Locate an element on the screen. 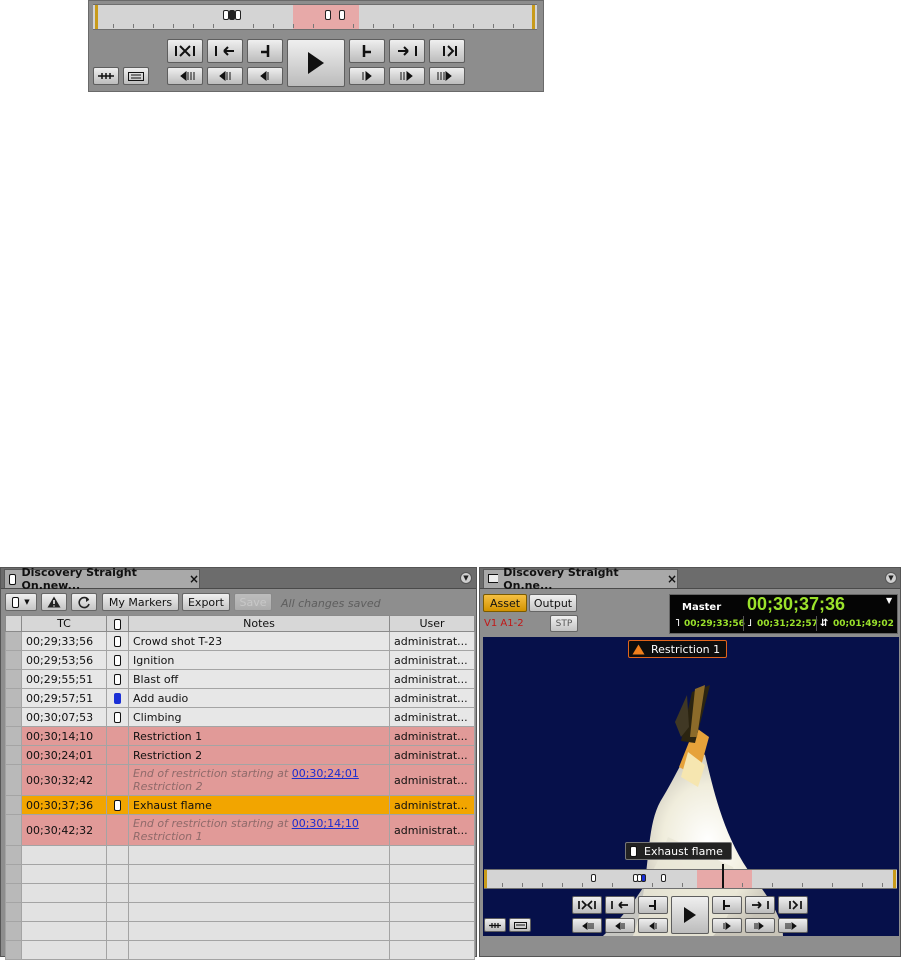 The width and height of the screenshot is (901, 960). restriction-start-link: 00;30;14;10 is located at coordinates (325, 823).